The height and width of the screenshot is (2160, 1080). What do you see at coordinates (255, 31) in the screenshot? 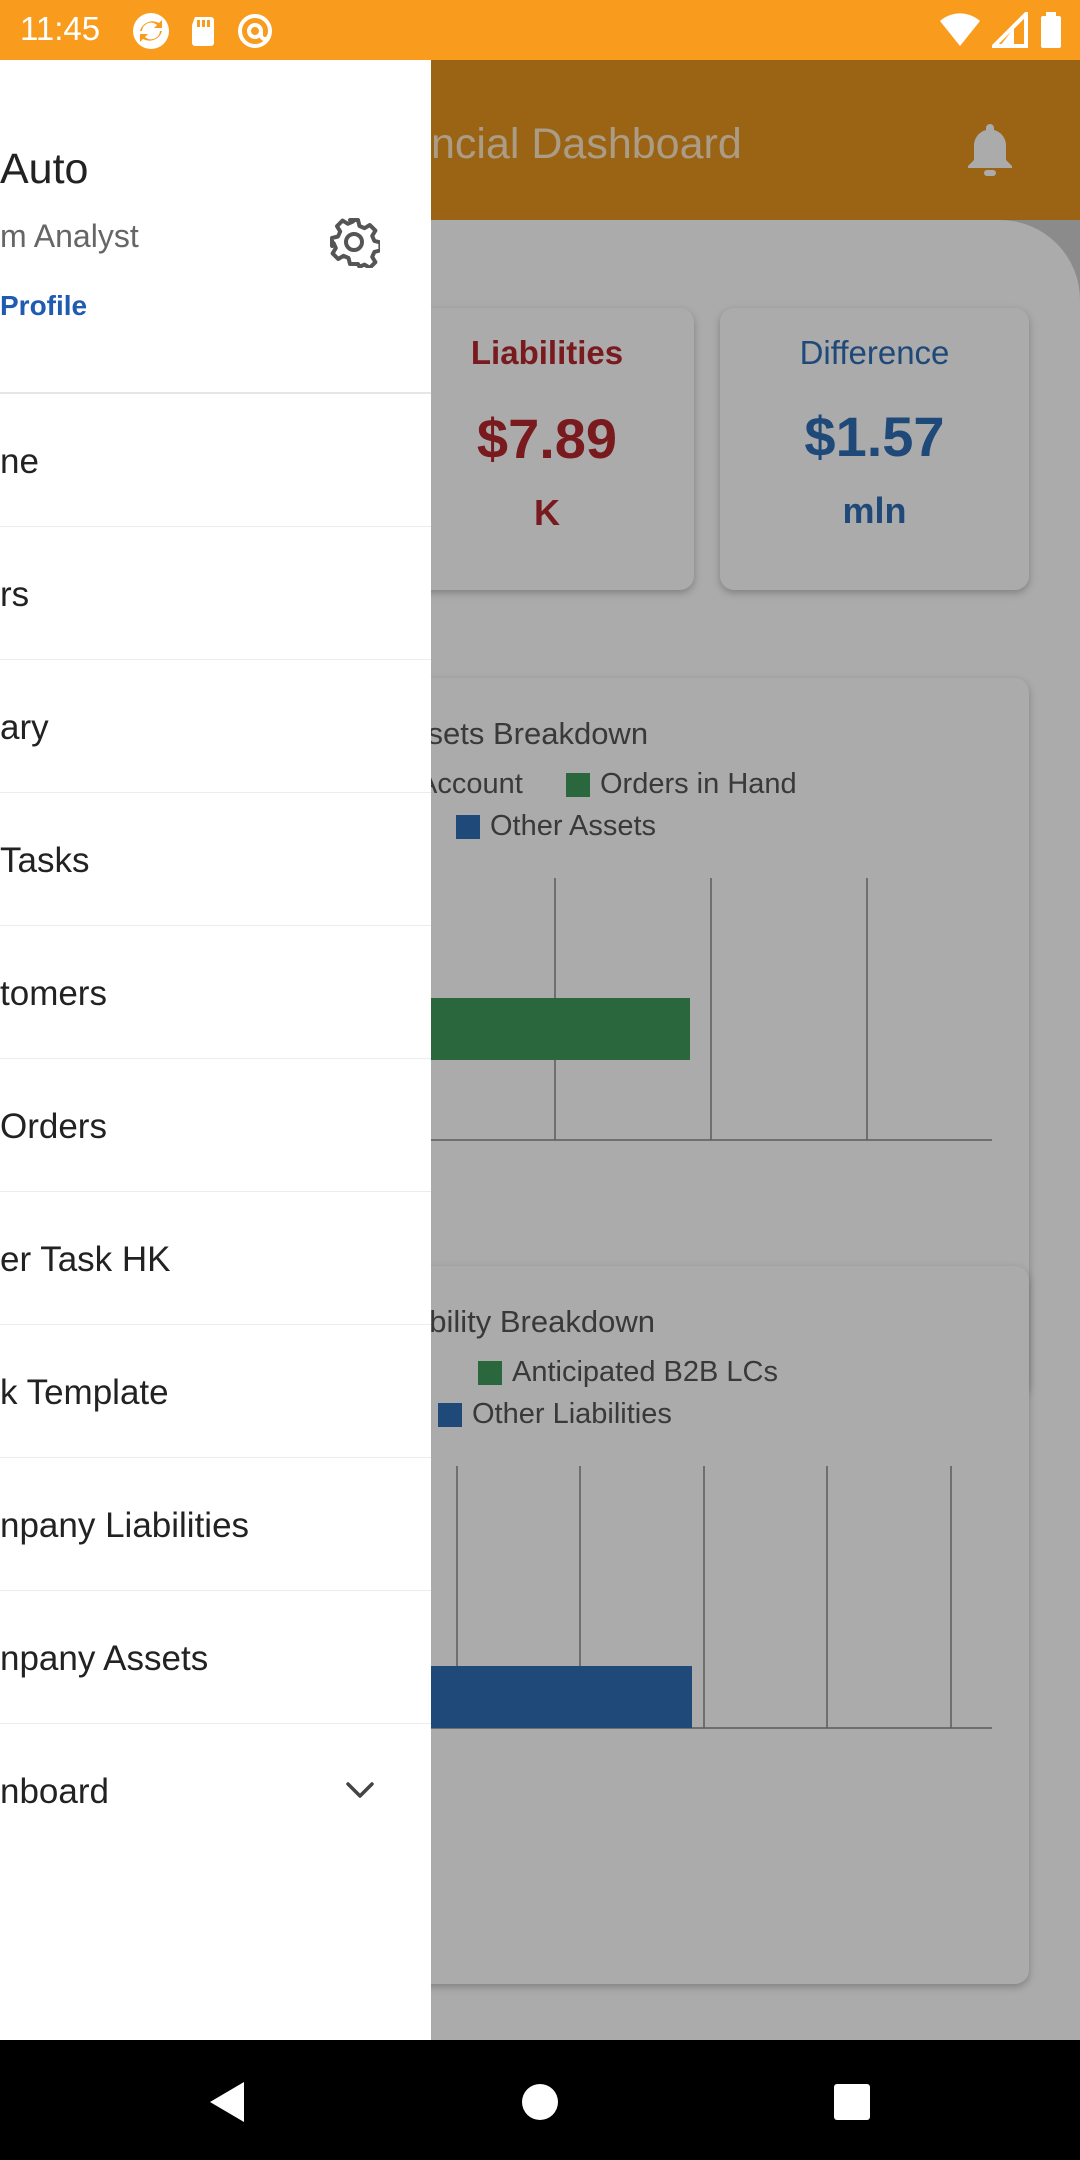
I see `at-sign-icon` at bounding box center [255, 31].